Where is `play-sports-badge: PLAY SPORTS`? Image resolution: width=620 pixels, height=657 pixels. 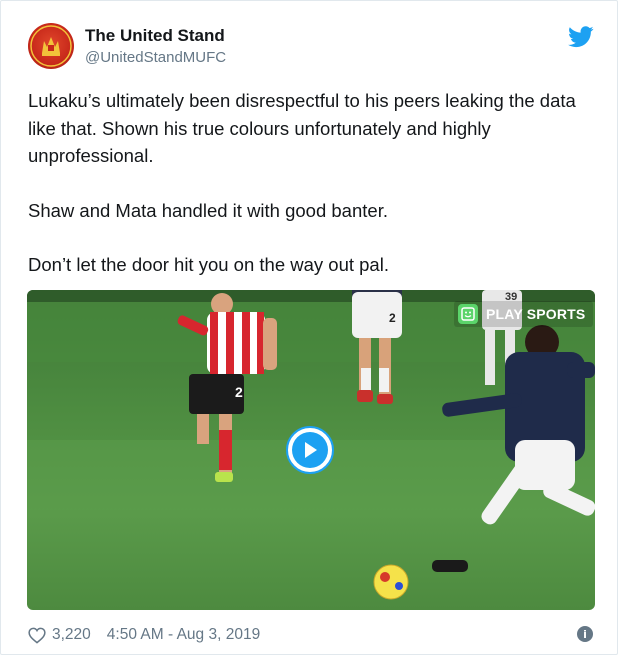 play-sports-badge: PLAY SPORTS is located at coordinates (524, 314).